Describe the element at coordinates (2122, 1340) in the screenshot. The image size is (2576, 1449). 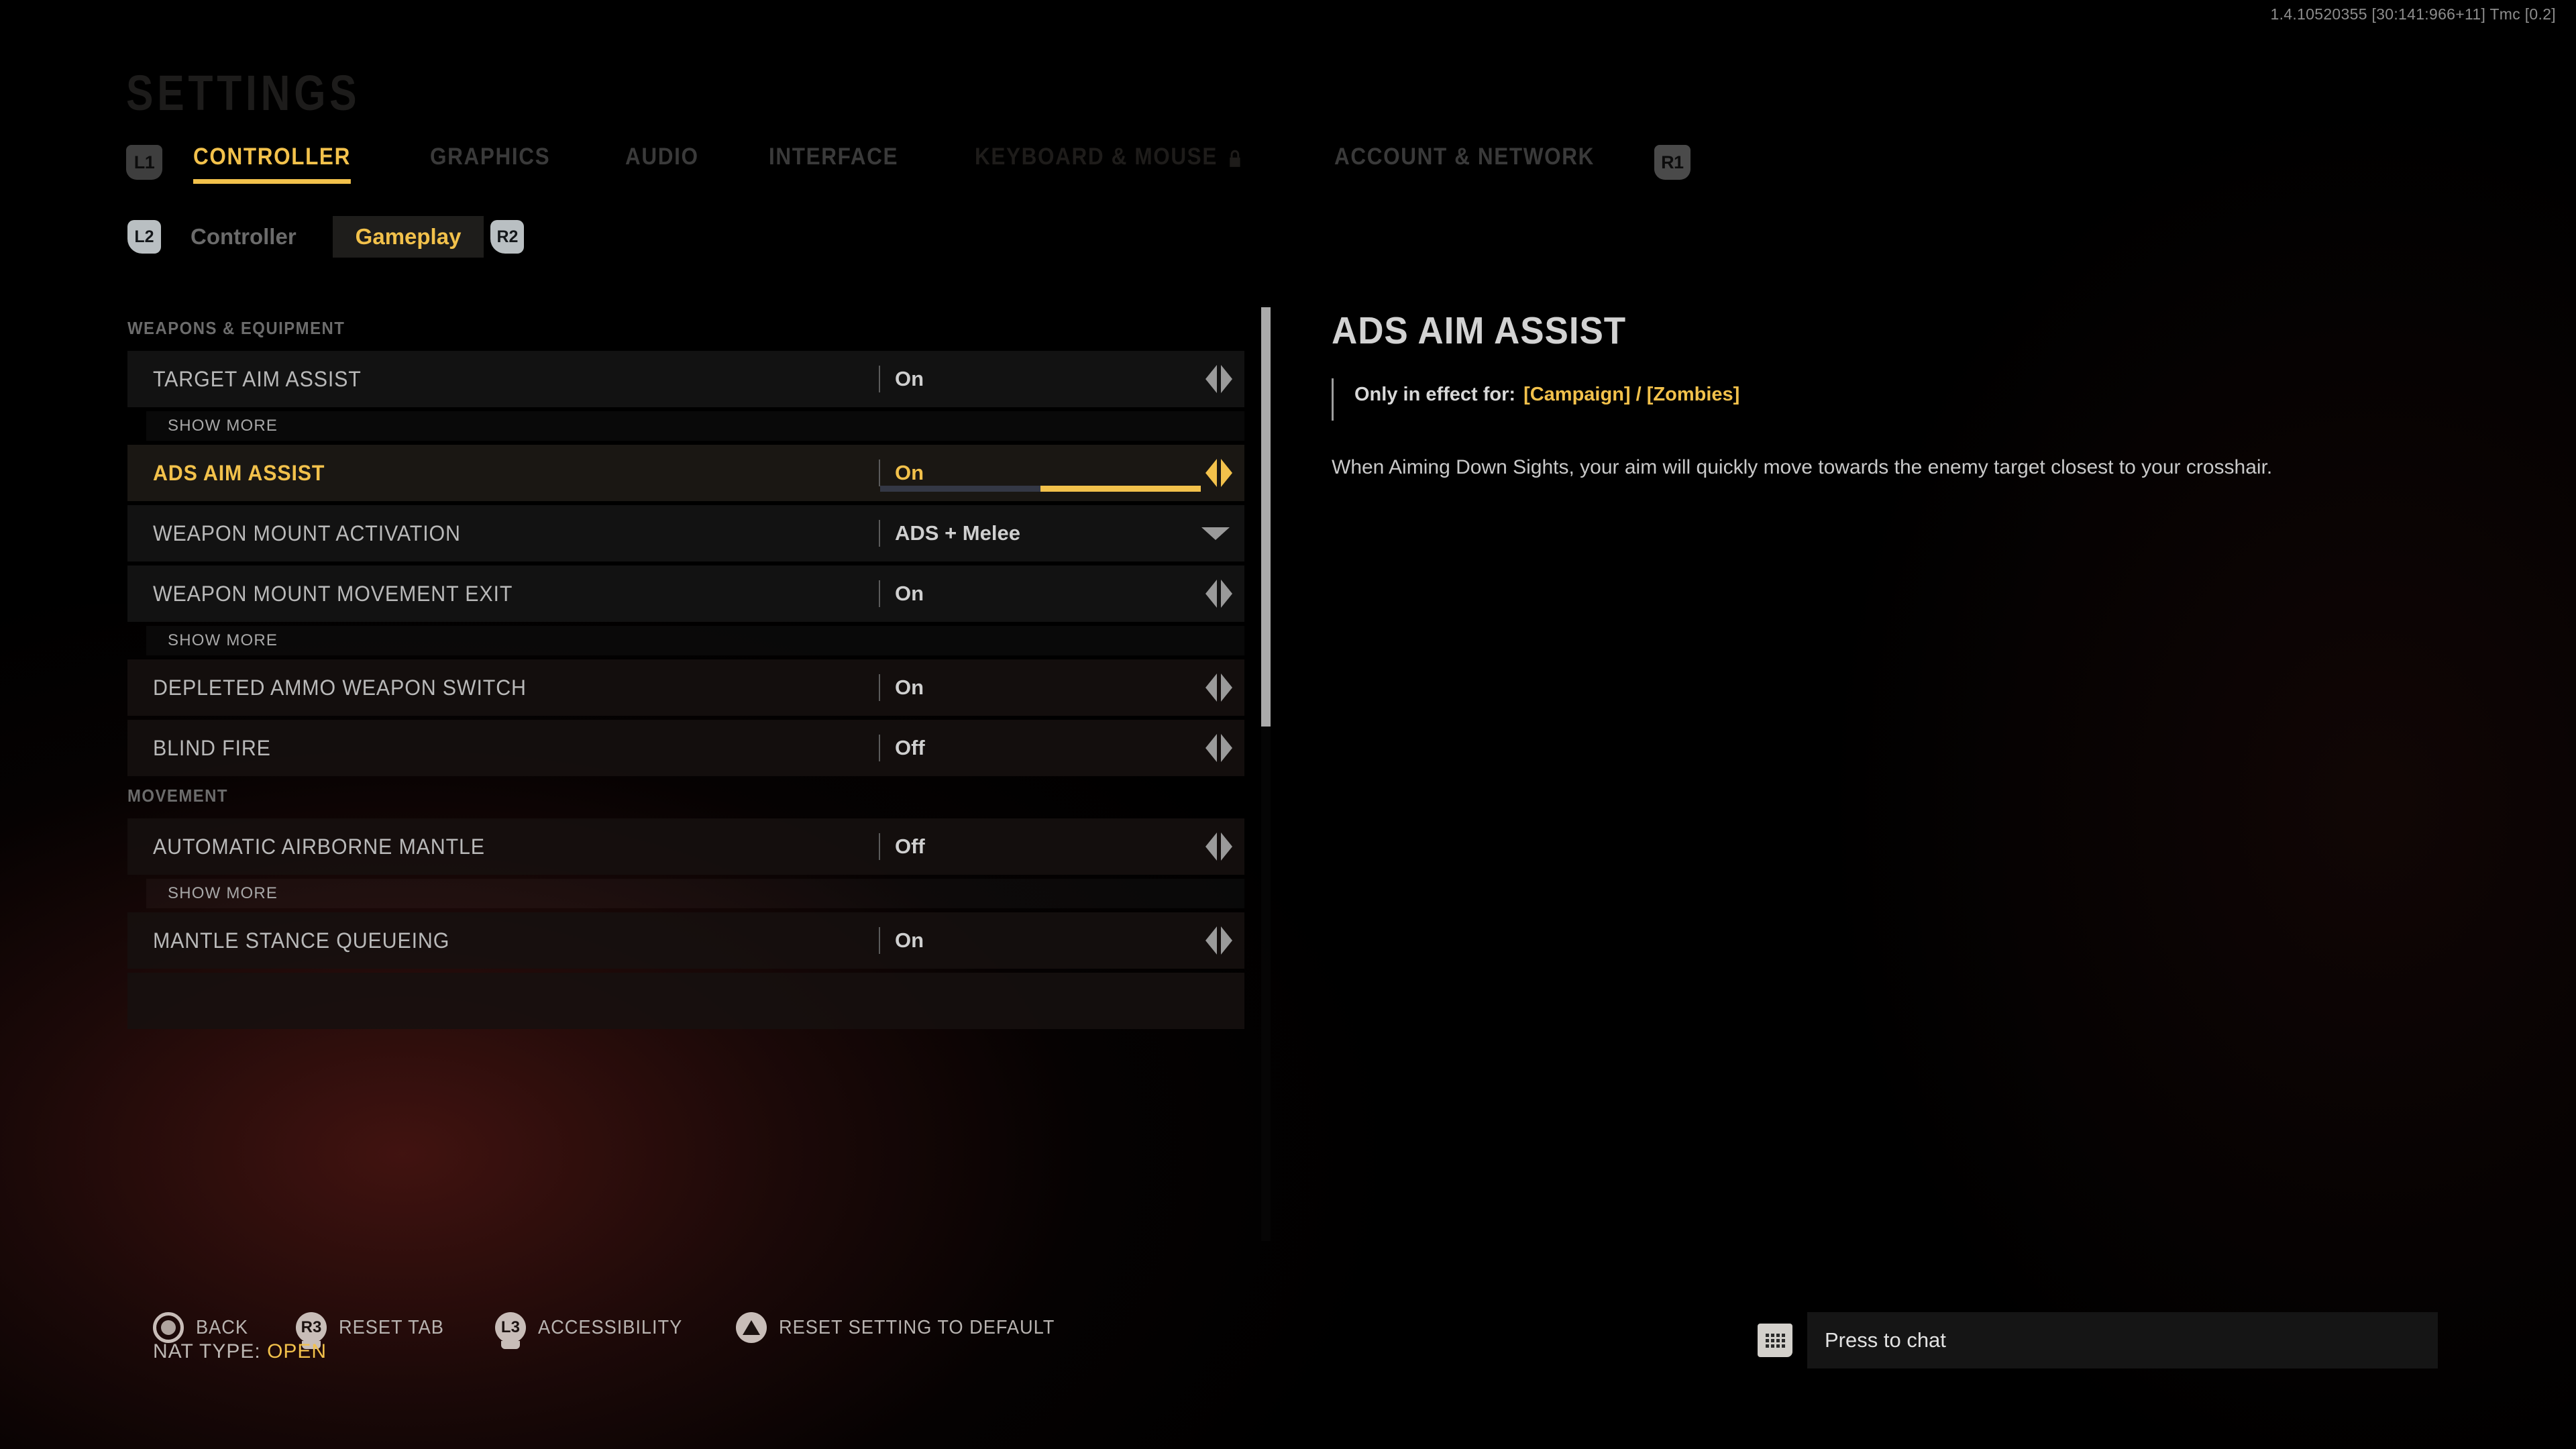
I see `chat-input-box: Press to chat` at that location.